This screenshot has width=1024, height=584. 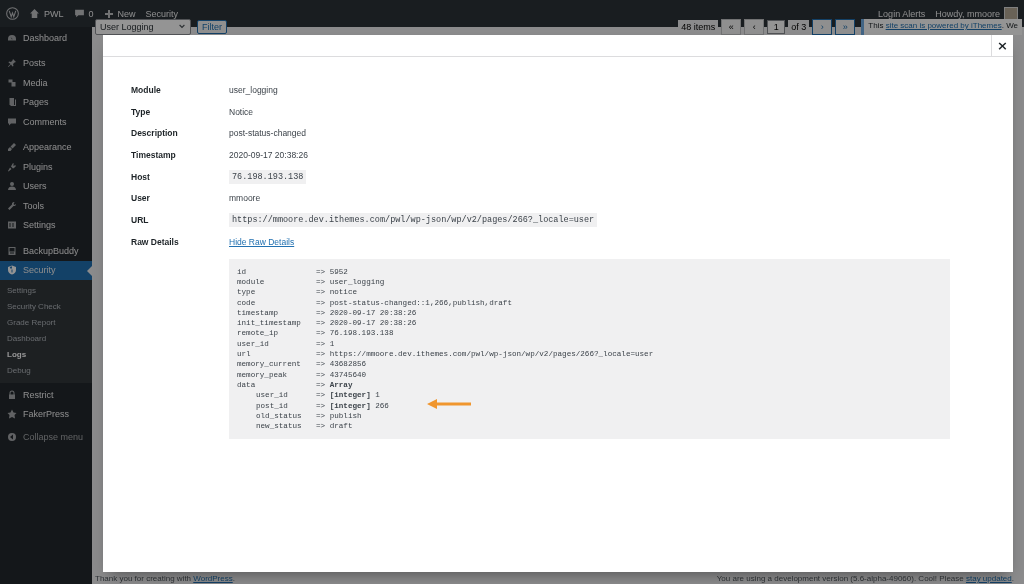 What do you see at coordinates (12, 13) in the screenshot?
I see `wordpress-logo-icon` at bounding box center [12, 13].